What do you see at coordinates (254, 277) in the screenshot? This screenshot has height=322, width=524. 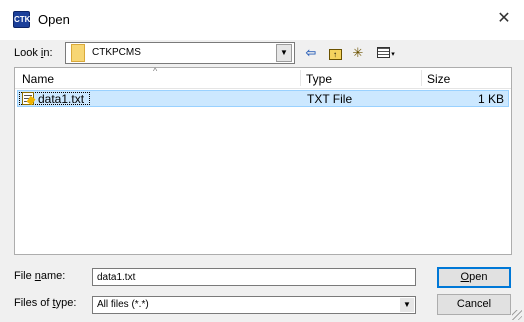 I see `filename-input` at bounding box center [254, 277].